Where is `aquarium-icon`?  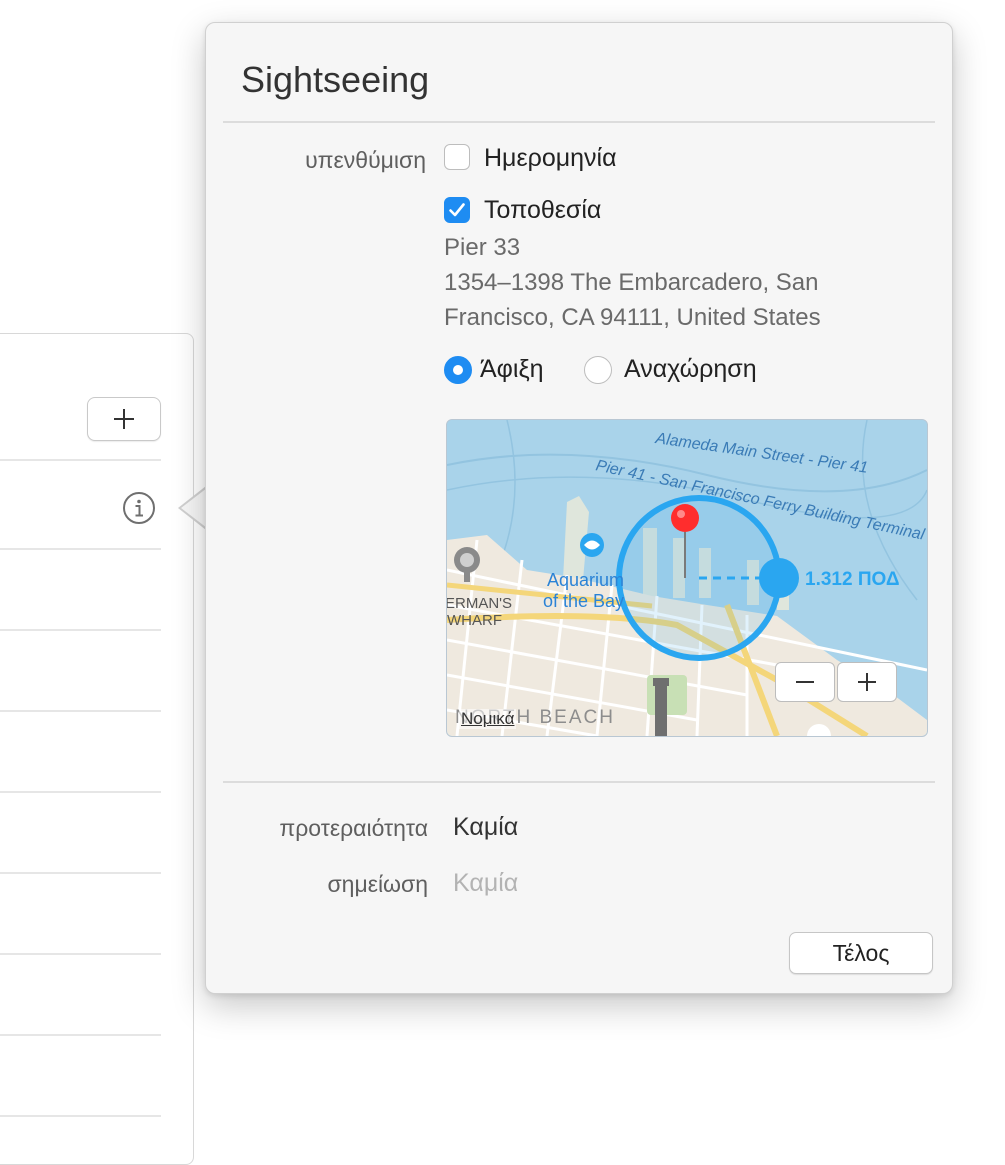 aquarium-icon is located at coordinates (592, 545).